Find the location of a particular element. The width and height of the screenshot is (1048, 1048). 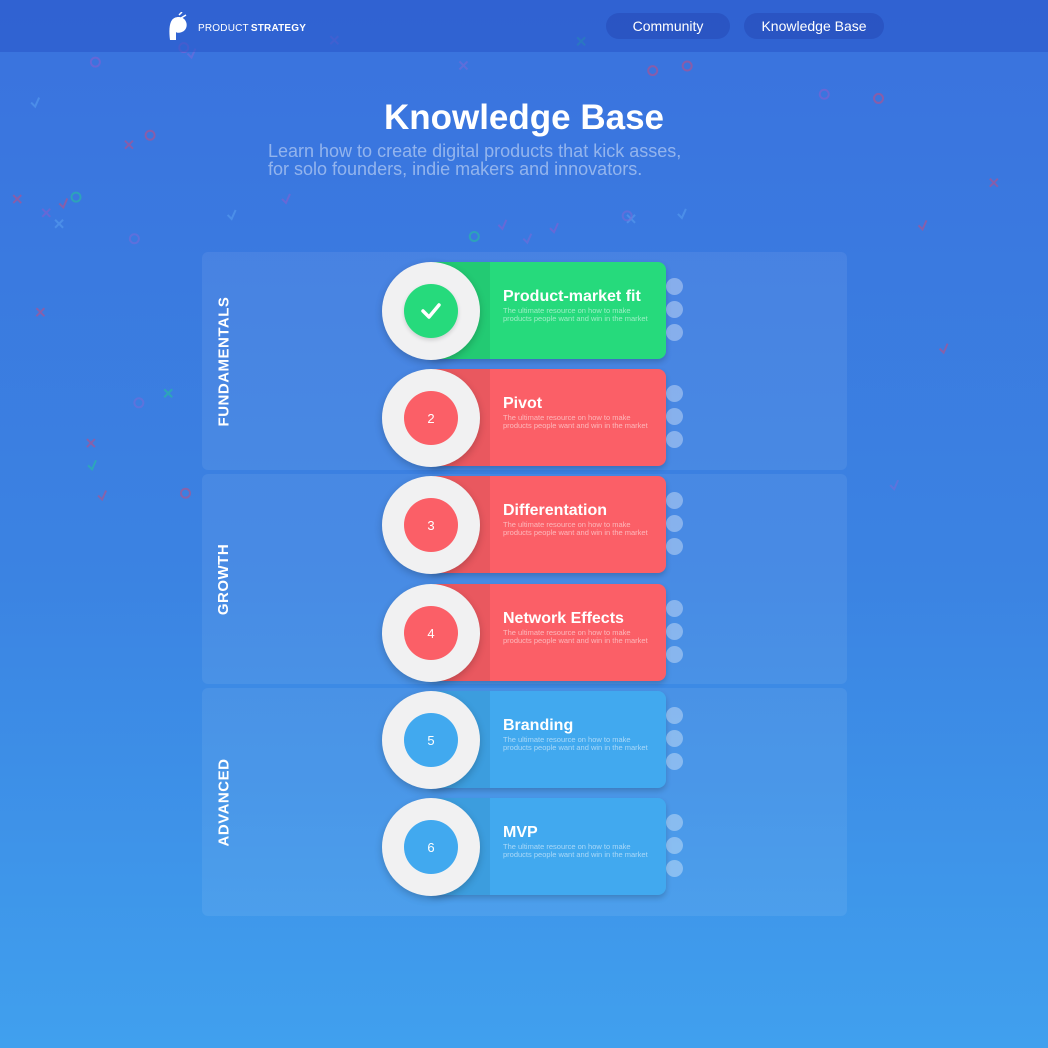

topic-badge: 5 is located at coordinates (431, 740).